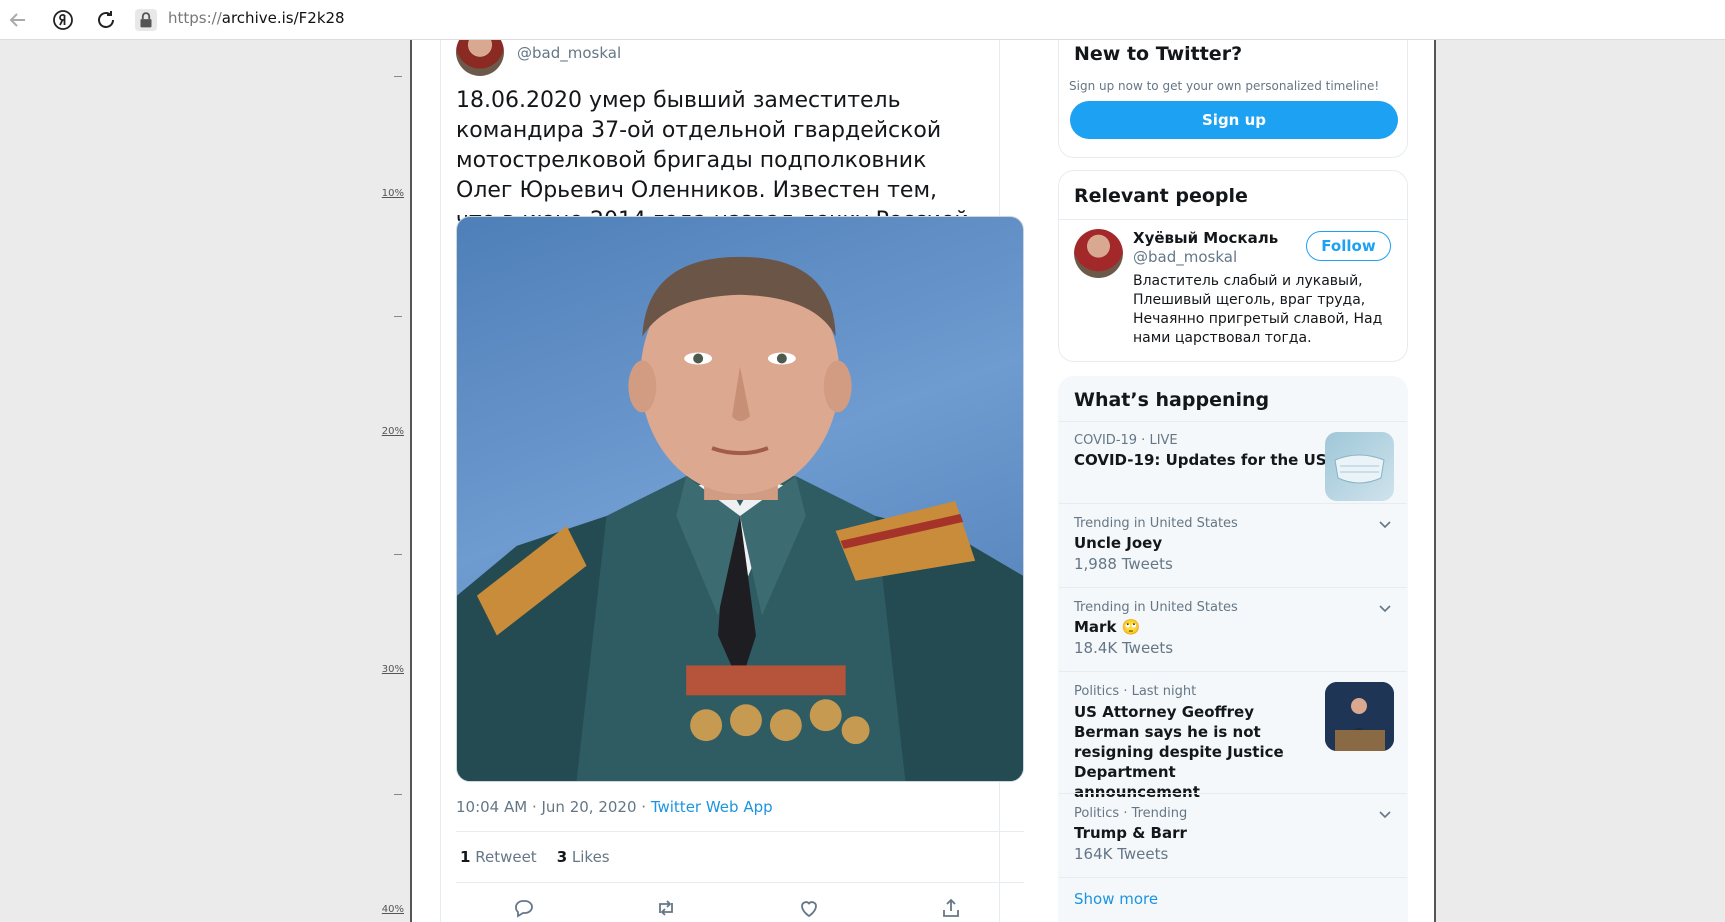 This screenshot has width=1725, height=922. I want to click on tweet-actions, so click(740, 909).